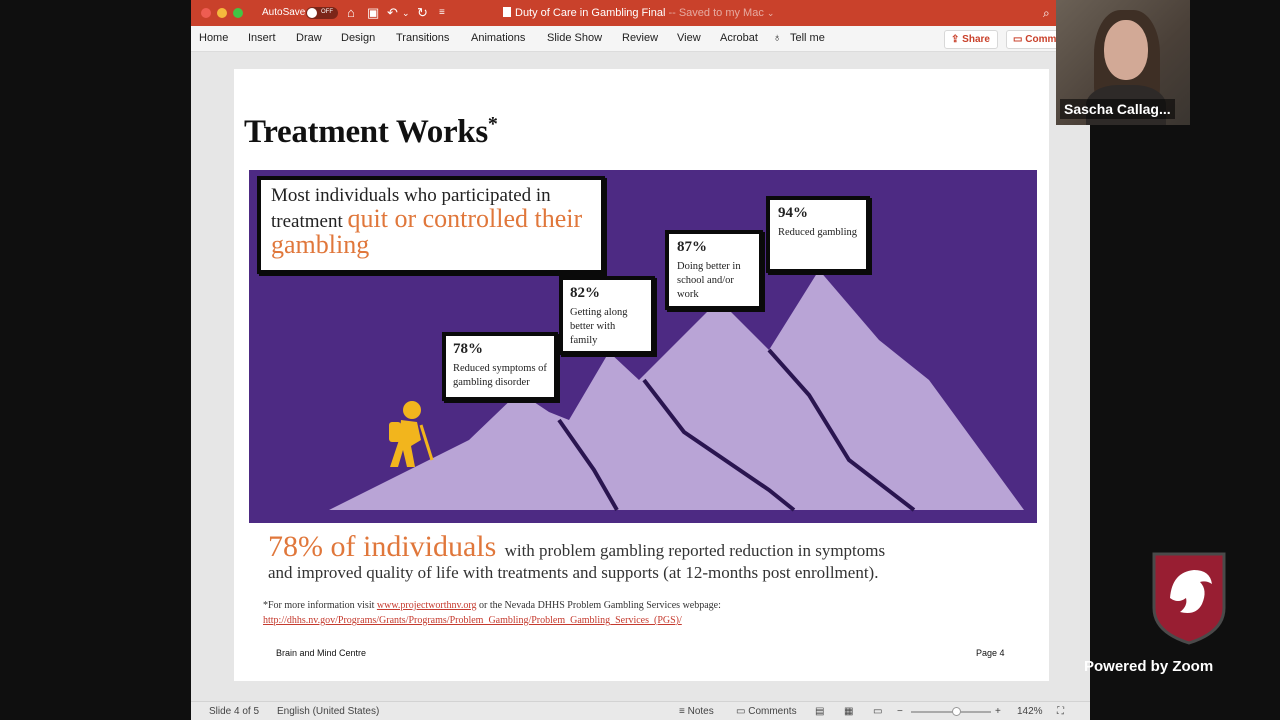 The height and width of the screenshot is (720, 1280). What do you see at coordinates (990, 653) in the screenshot?
I see `slide-page-number: Page 4` at bounding box center [990, 653].